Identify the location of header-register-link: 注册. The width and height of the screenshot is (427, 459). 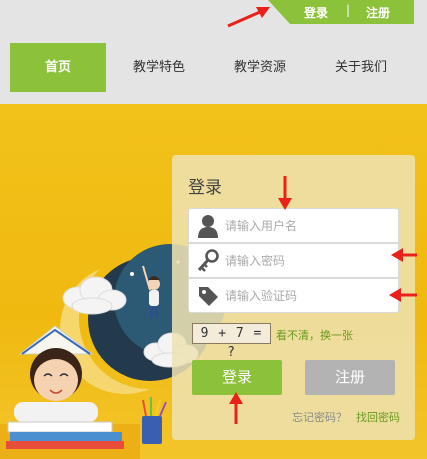
(378, 12).